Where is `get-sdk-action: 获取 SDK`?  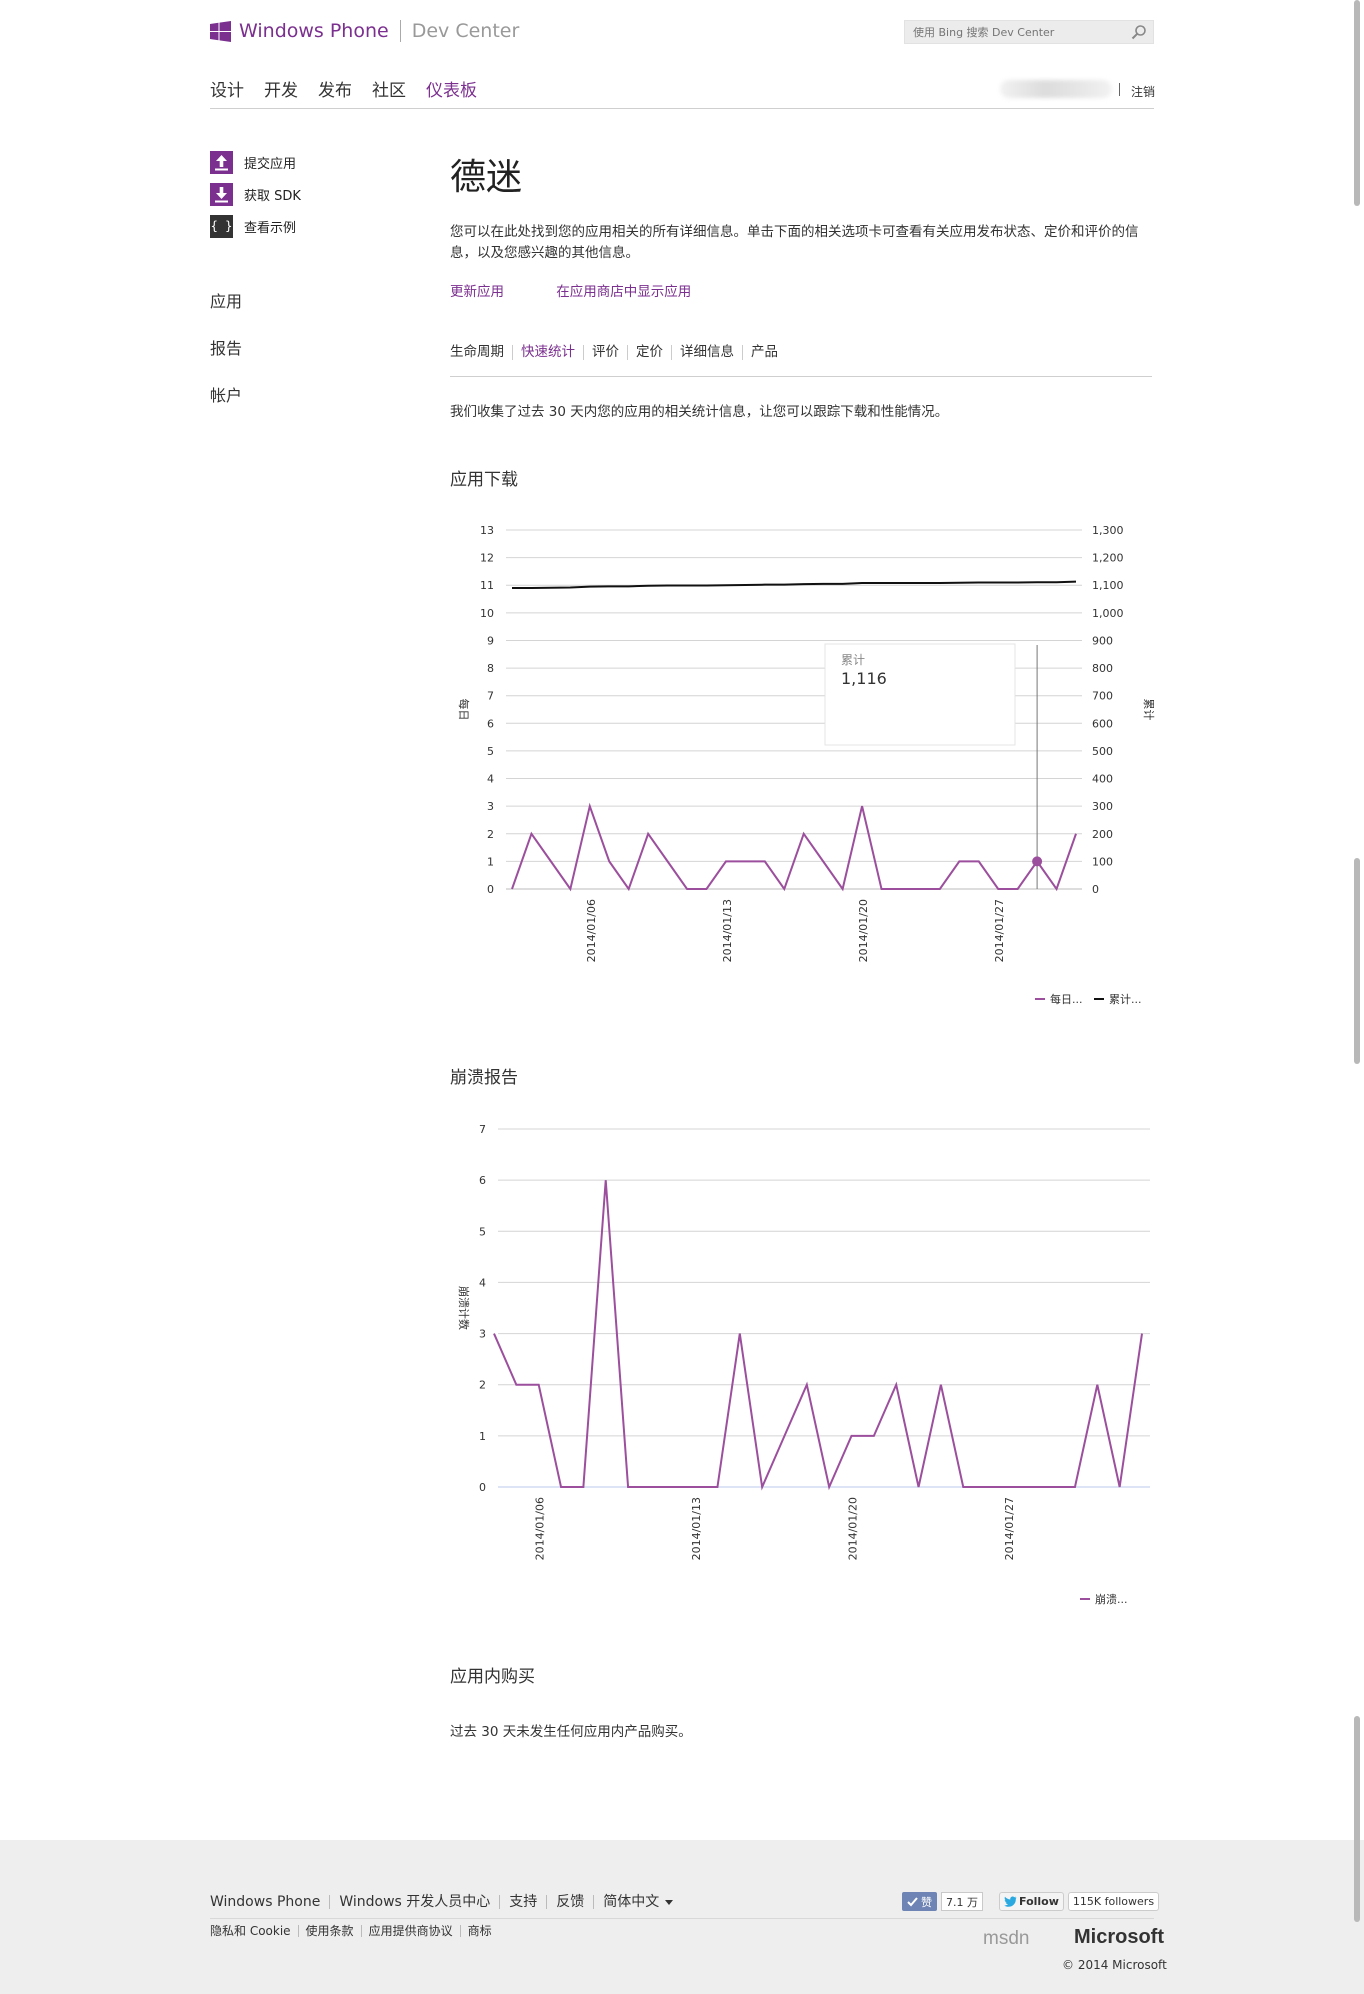 get-sdk-action: 获取 SDK is located at coordinates (255, 194).